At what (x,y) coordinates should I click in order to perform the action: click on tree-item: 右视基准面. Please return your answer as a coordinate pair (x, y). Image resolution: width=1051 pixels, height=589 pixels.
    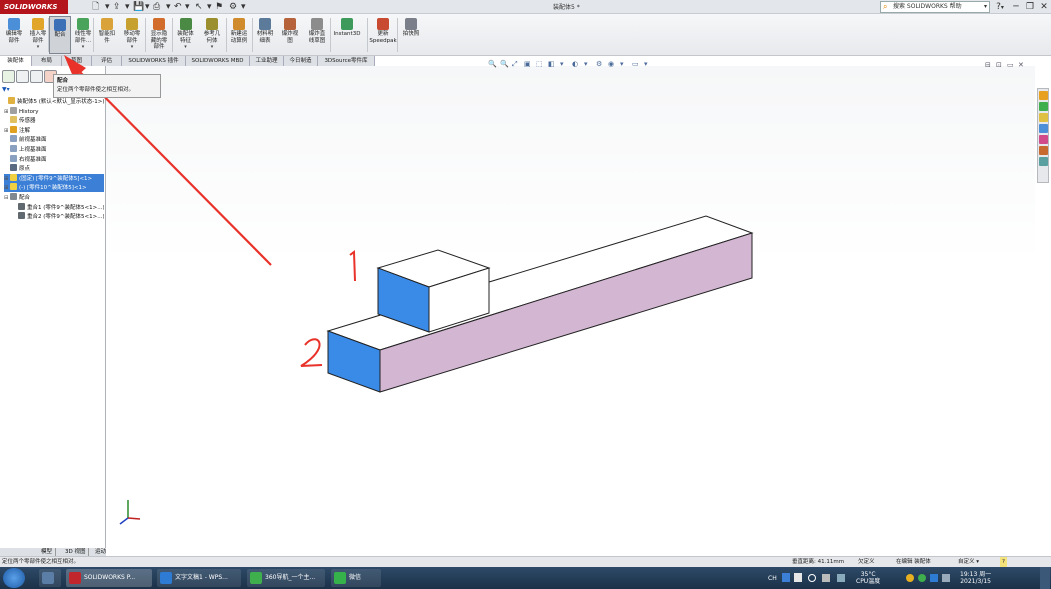
    Looking at the image, I should click on (54, 159).